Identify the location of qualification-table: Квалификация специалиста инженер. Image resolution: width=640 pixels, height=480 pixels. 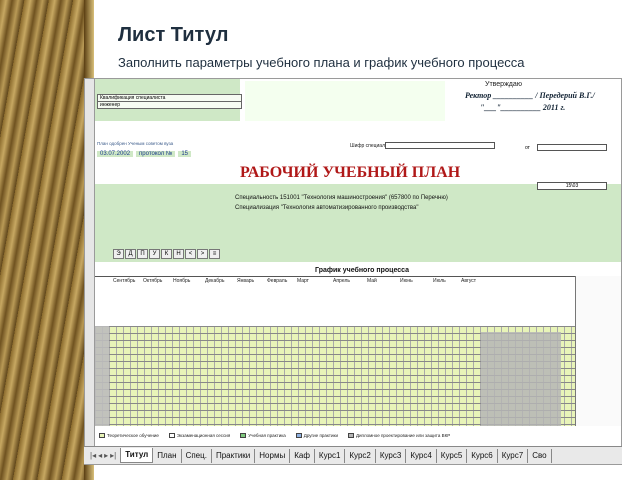
(169, 101).